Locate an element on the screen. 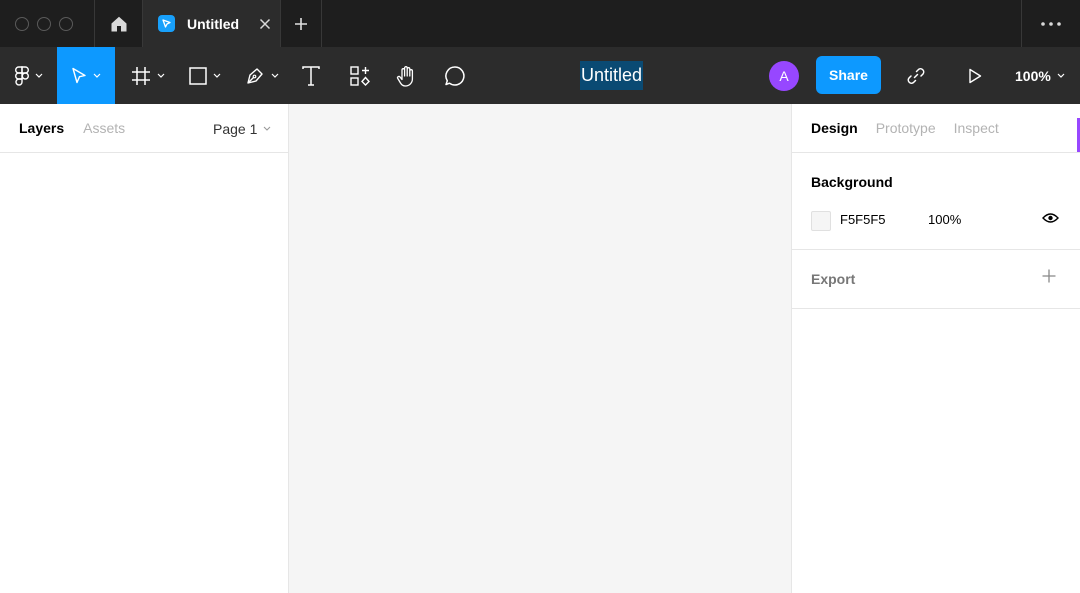  tab-inspect: Inspect is located at coordinates (976, 128).